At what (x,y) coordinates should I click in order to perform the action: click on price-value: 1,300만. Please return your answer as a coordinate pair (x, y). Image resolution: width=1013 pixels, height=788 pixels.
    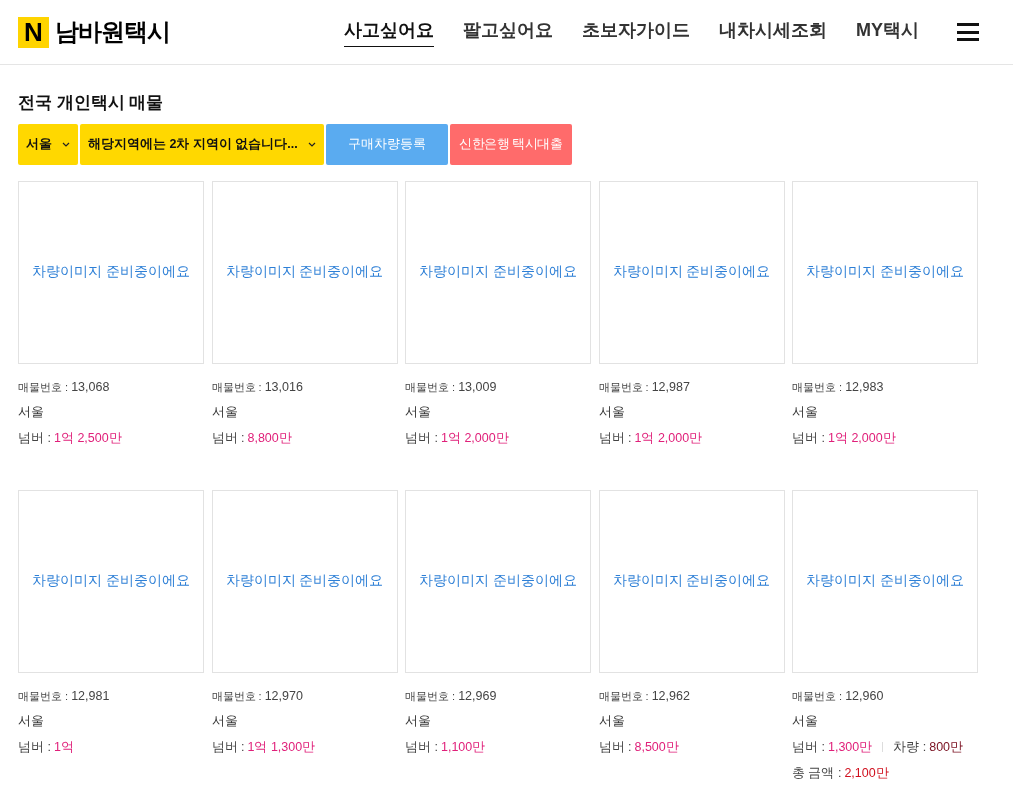
    Looking at the image, I should click on (850, 747).